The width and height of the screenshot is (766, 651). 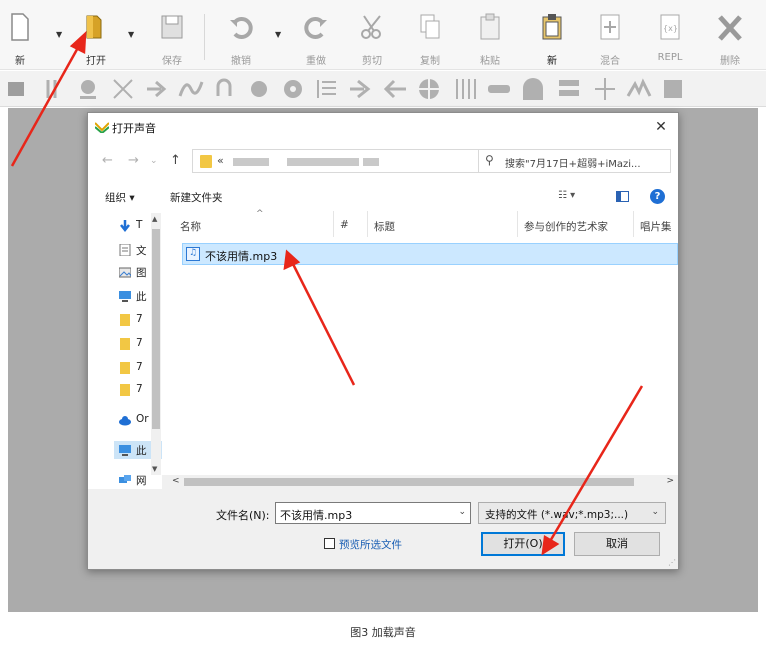 What do you see at coordinates (293, 89) in the screenshot?
I see `gear2-icon` at bounding box center [293, 89].